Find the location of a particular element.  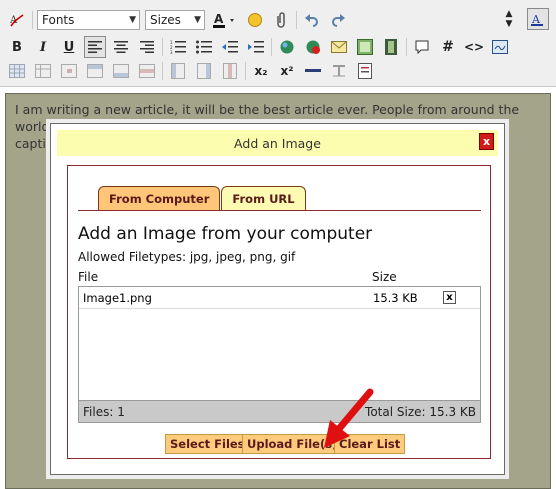

cell-properties-icon is located at coordinates (69, 71).